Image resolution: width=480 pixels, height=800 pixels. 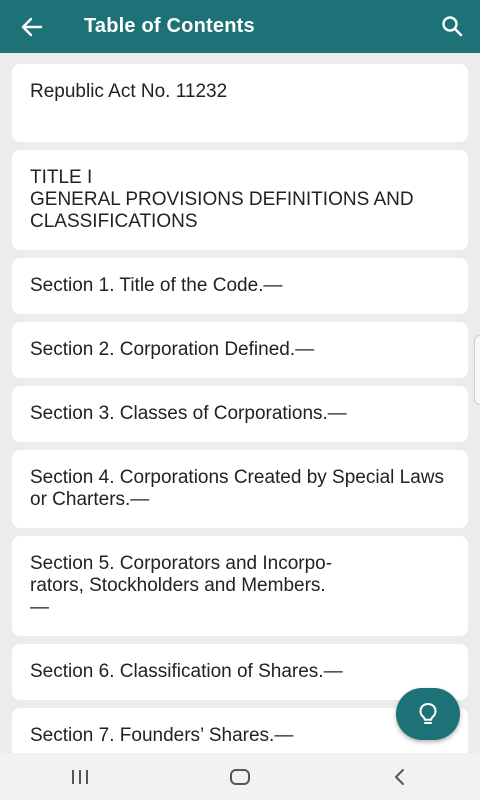 I want to click on arrow-left-icon, so click(x=32, y=26).